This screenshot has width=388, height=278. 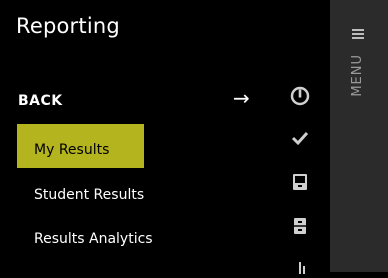 I want to click on hamburger-icon, so click(x=358, y=35).